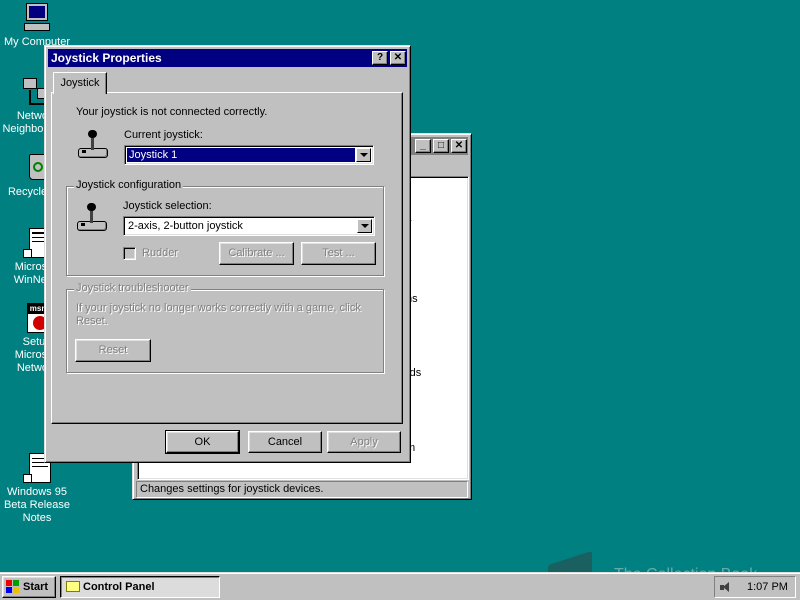  Describe the element at coordinates (73, 586) in the screenshot. I see `folder-icon` at that location.